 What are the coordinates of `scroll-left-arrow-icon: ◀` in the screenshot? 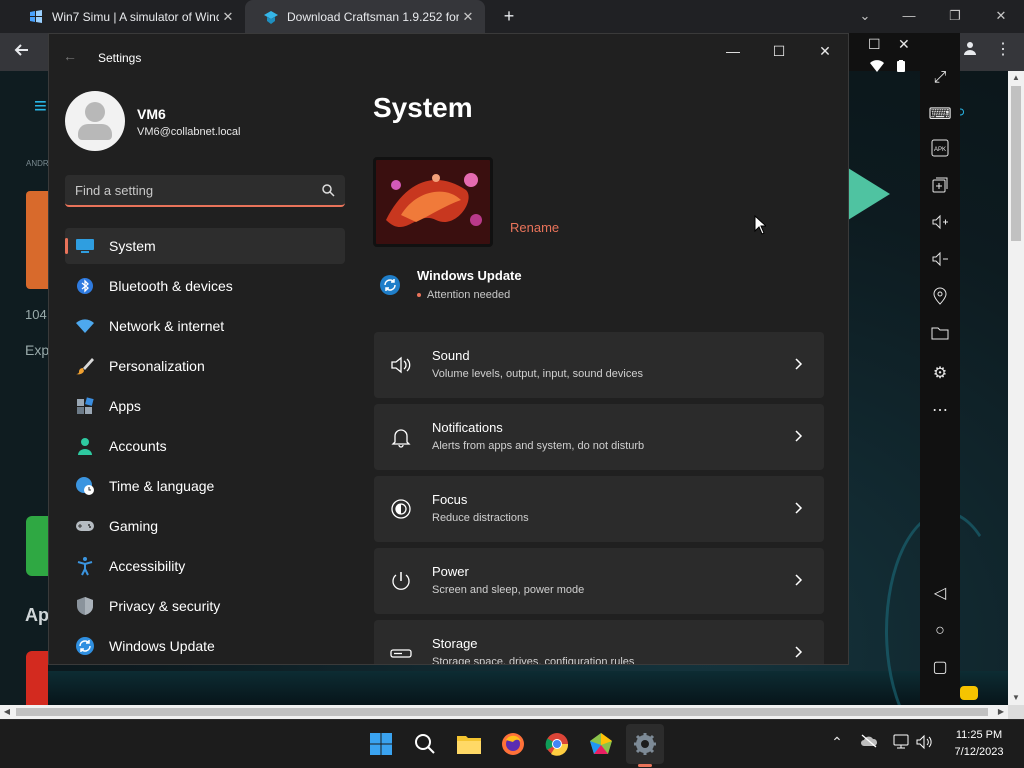 It's located at (7, 712).